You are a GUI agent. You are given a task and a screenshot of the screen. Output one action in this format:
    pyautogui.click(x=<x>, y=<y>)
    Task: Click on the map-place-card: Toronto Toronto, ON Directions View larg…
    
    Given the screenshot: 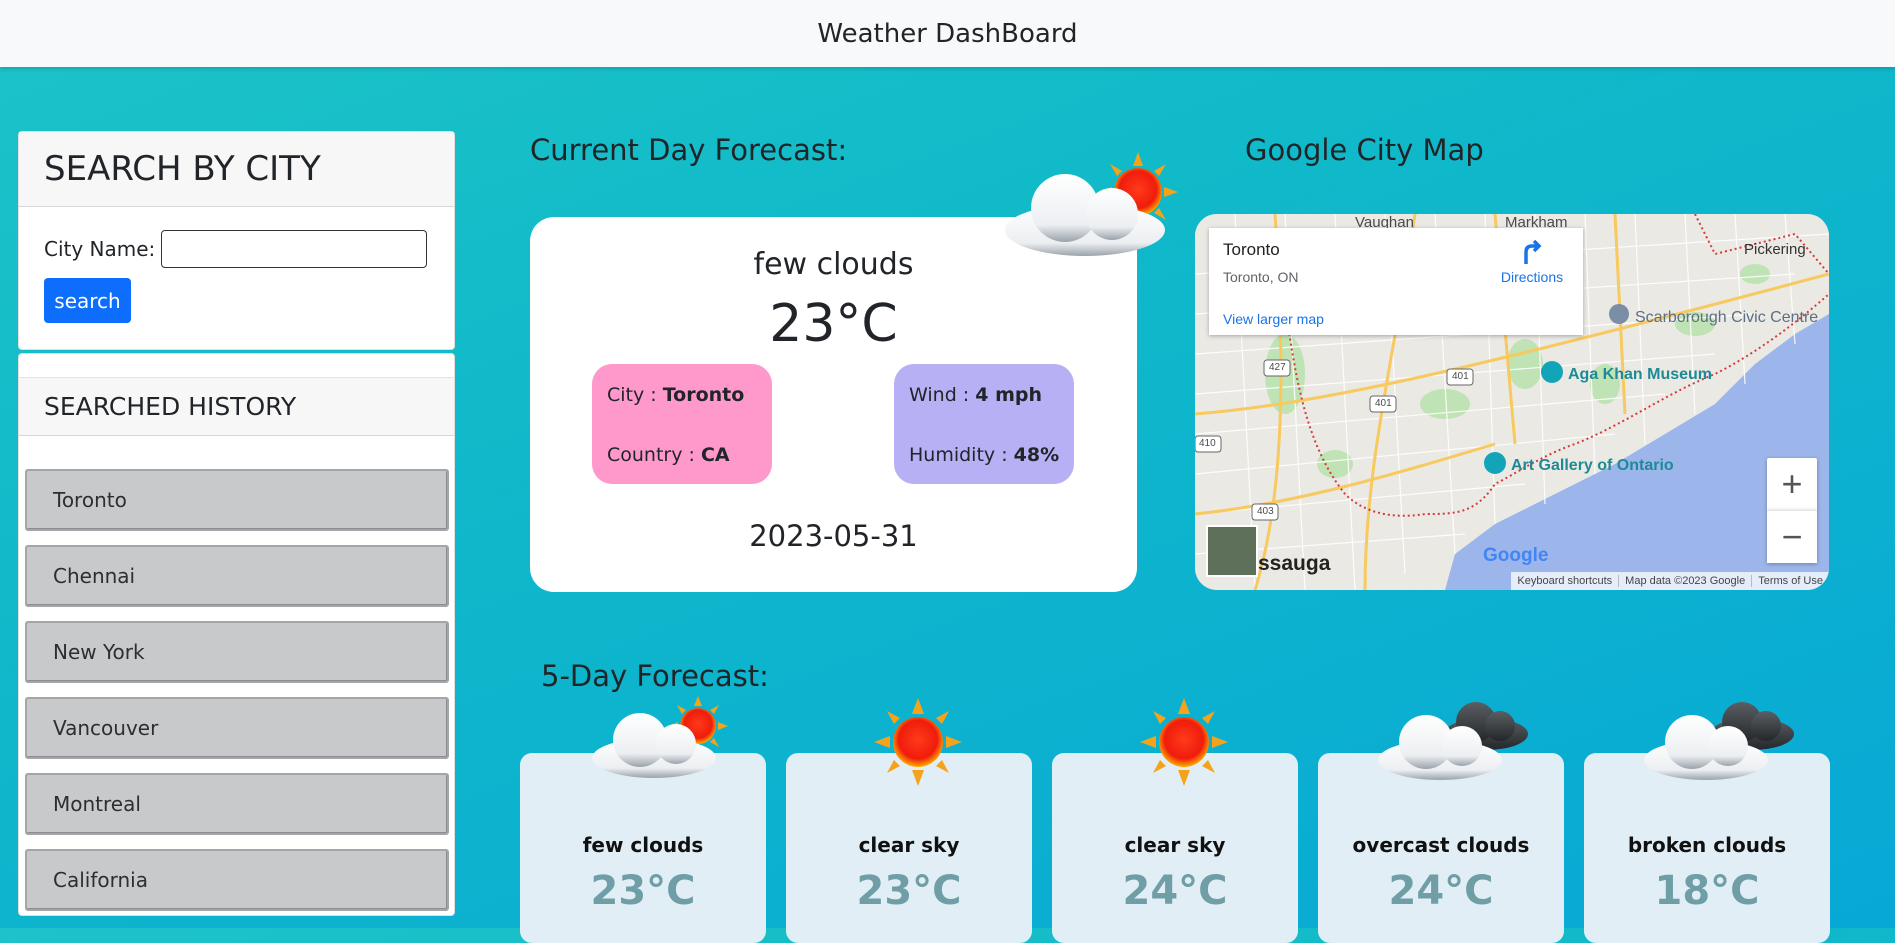 What is the action you would take?
    pyautogui.click(x=1396, y=281)
    